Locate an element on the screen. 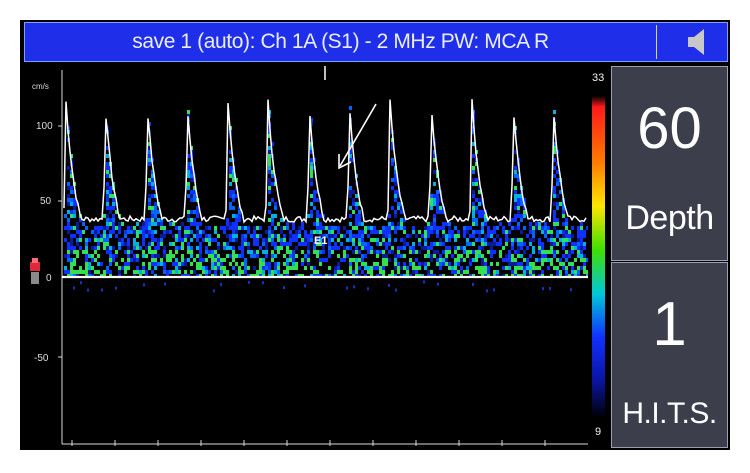  colorbar-gradient is located at coordinates (598, 257).